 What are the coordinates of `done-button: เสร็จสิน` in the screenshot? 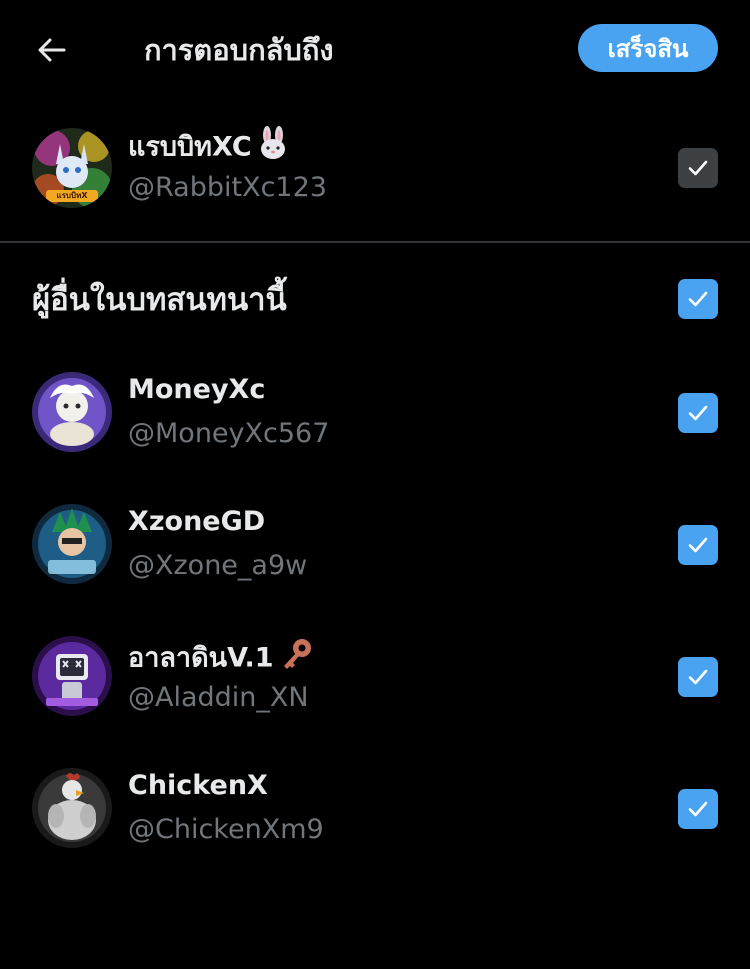 It's located at (648, 48).